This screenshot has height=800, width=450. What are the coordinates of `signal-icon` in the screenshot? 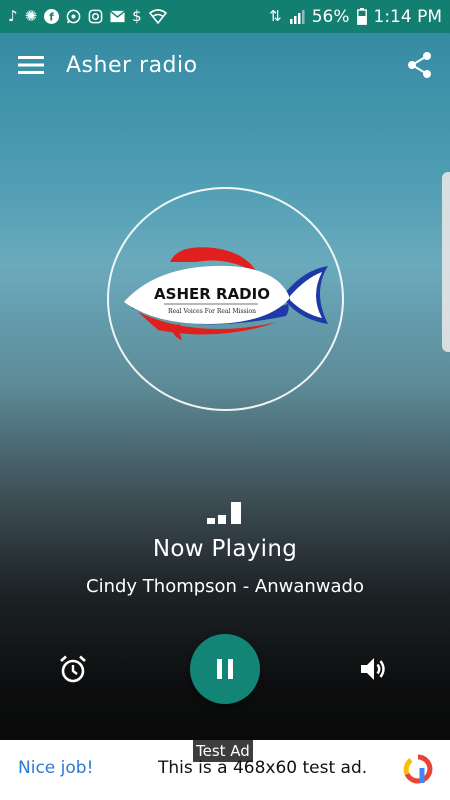 It's located at (297, 16).